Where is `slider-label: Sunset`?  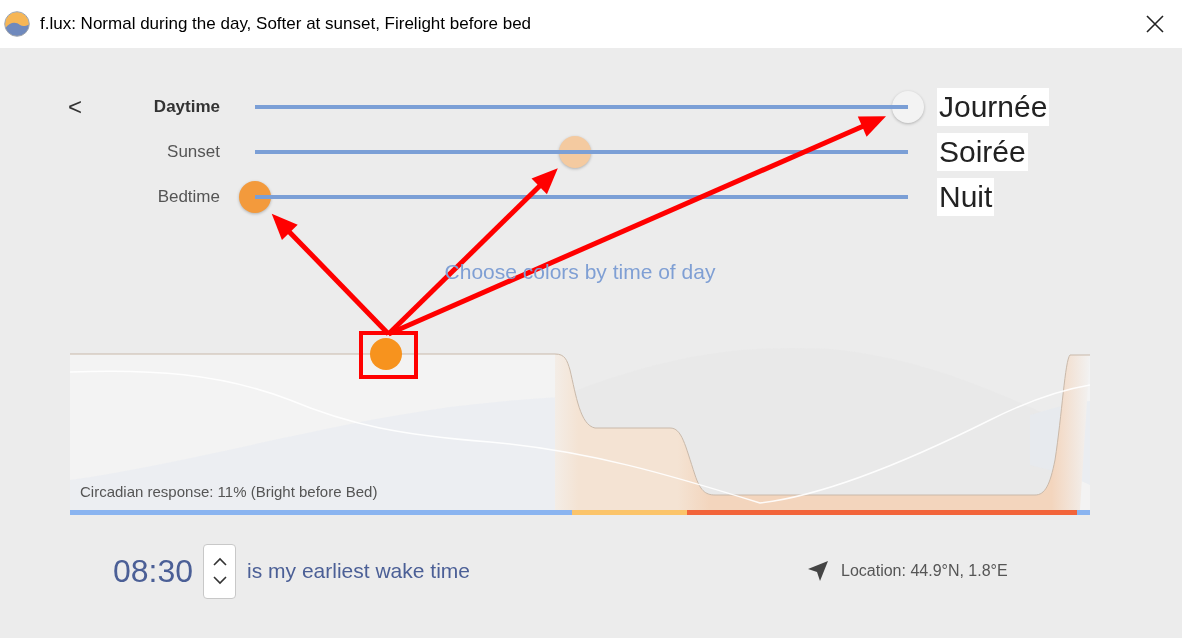
slider-label: Sunset is located at coordinates (193, 151).